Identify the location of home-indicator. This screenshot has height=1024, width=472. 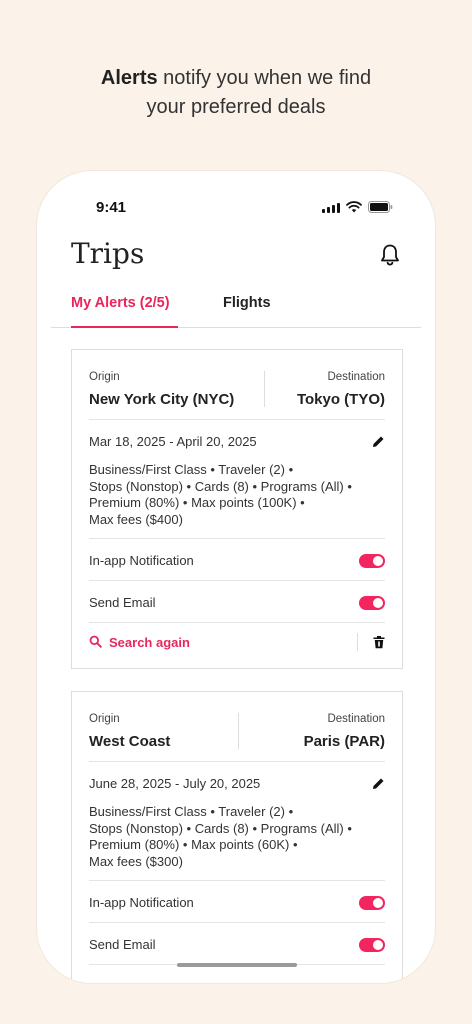
(237, 965).